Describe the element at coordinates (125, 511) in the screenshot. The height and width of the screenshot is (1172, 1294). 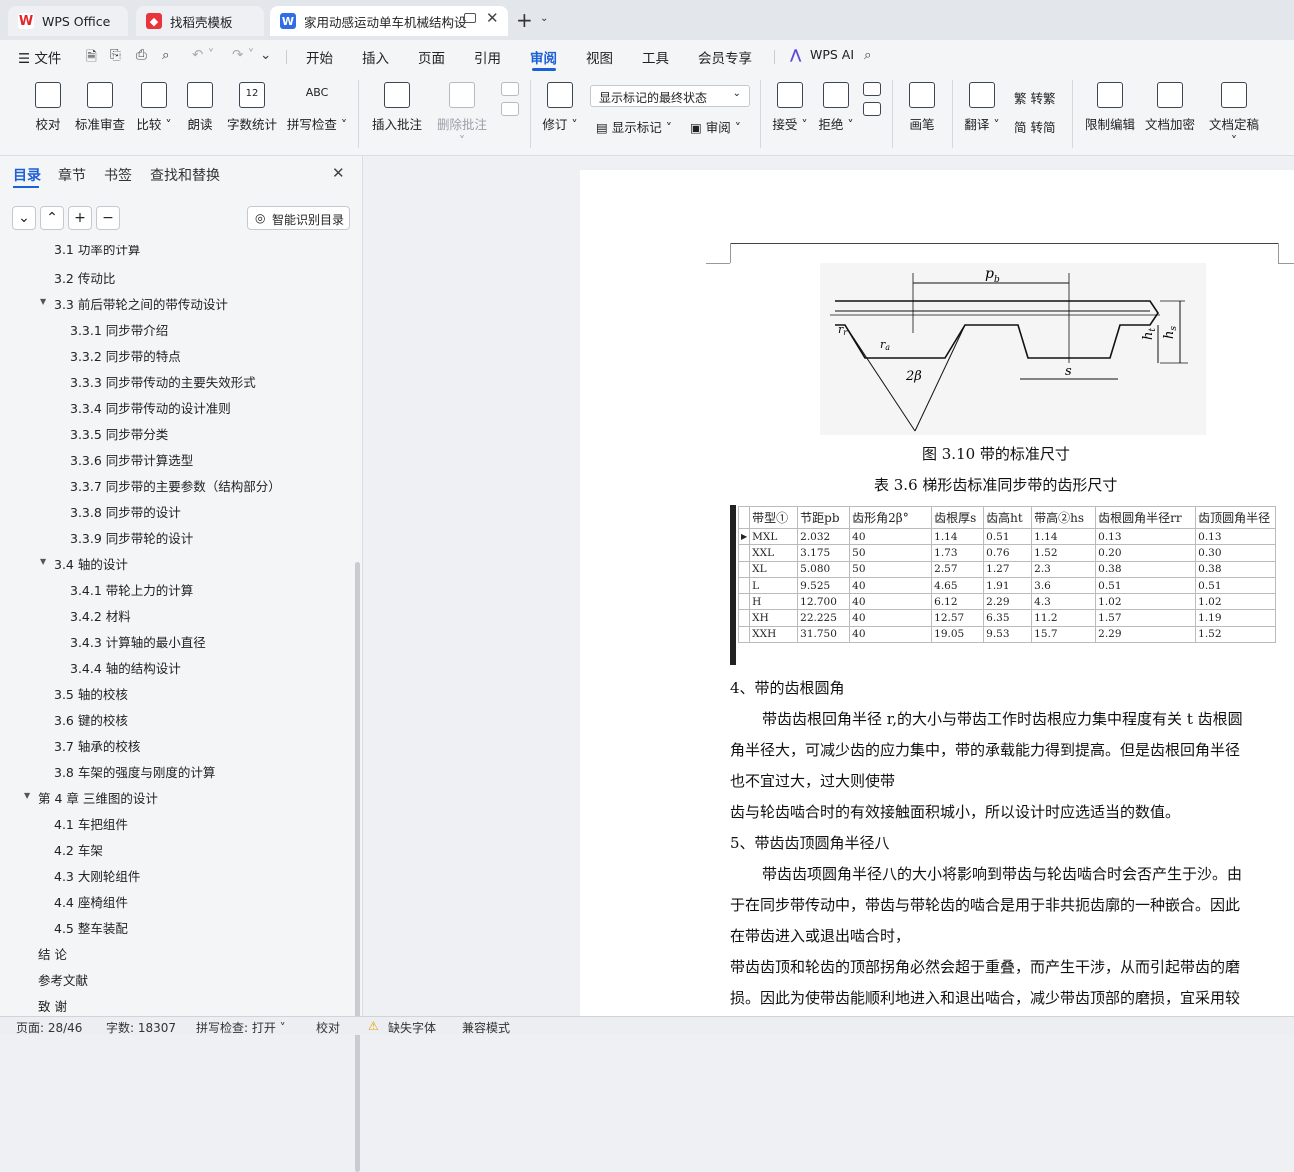
I see `toc-item: 3.3.8 同步带的设计` at that location.